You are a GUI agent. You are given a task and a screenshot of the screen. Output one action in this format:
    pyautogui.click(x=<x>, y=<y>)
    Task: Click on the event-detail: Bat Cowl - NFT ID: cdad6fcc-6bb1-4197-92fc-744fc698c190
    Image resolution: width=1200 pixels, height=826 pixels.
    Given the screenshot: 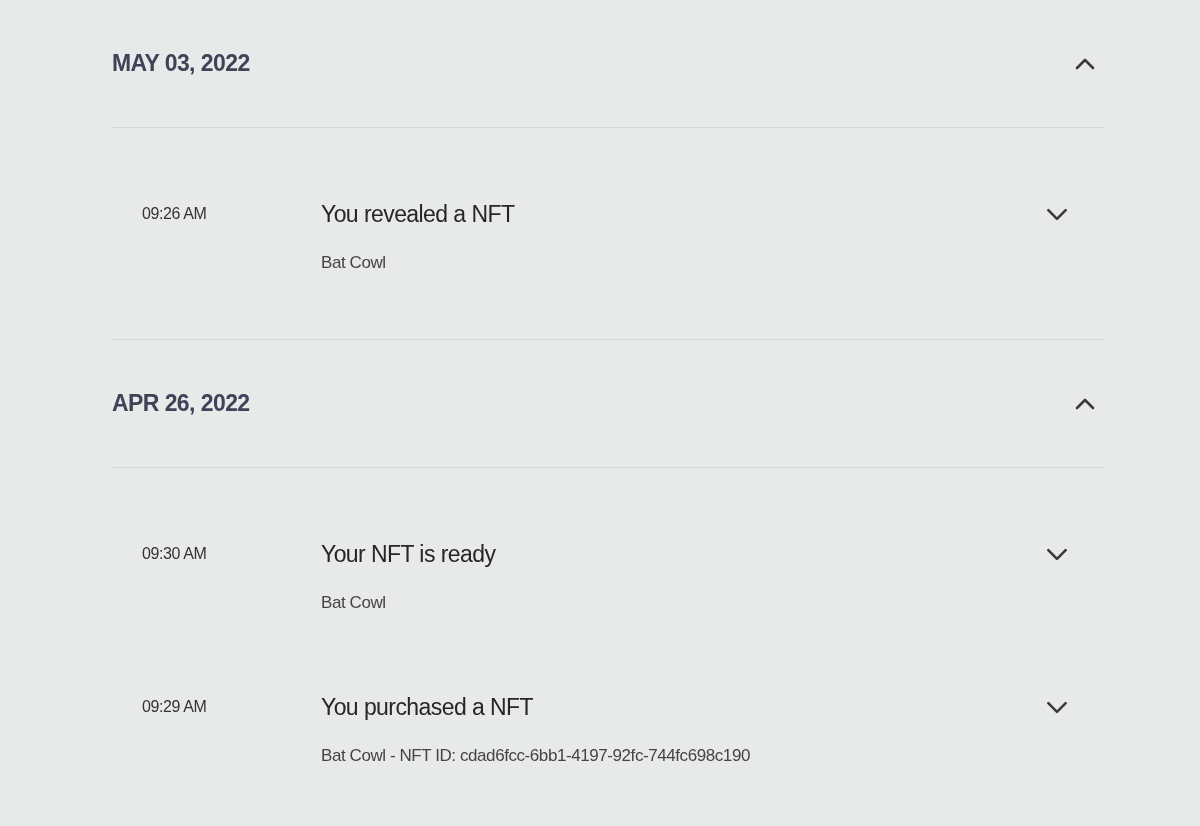 What is the action you would take?
    pyautogui.click(x=535, y=756)
    